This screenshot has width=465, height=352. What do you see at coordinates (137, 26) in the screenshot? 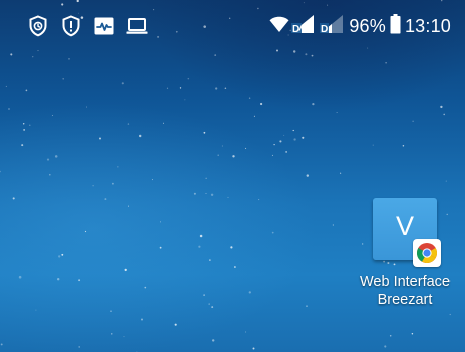
I see `laptop-icon` at bounding box center [137, 26].